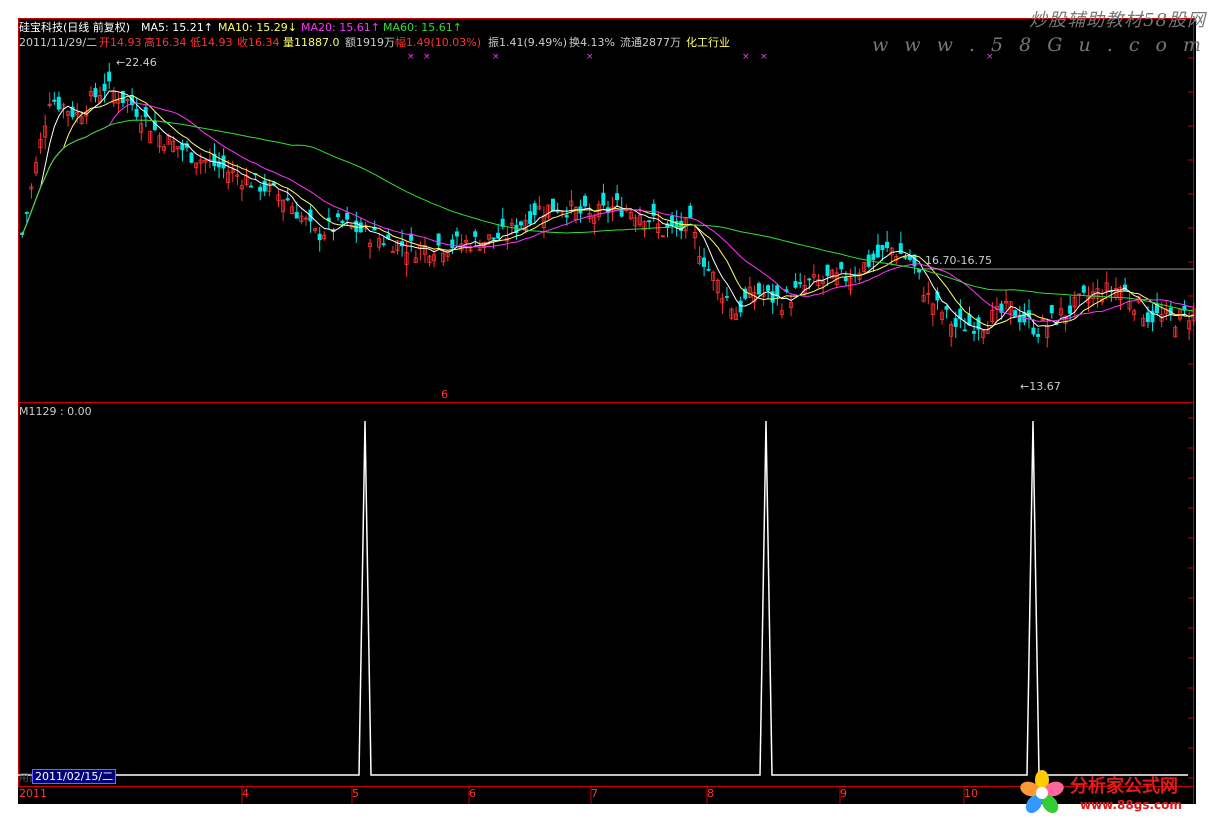 The height and width of the screenshot is (823, 1216). I want to click on watermark-bottom-title: 分析家公式网, so click(1124, 786).